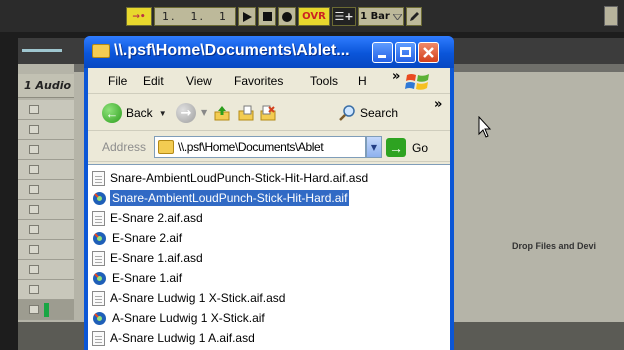  Describe the element at coordinates (382, 52) in the screenshot. I see `minimize-button` at that location.